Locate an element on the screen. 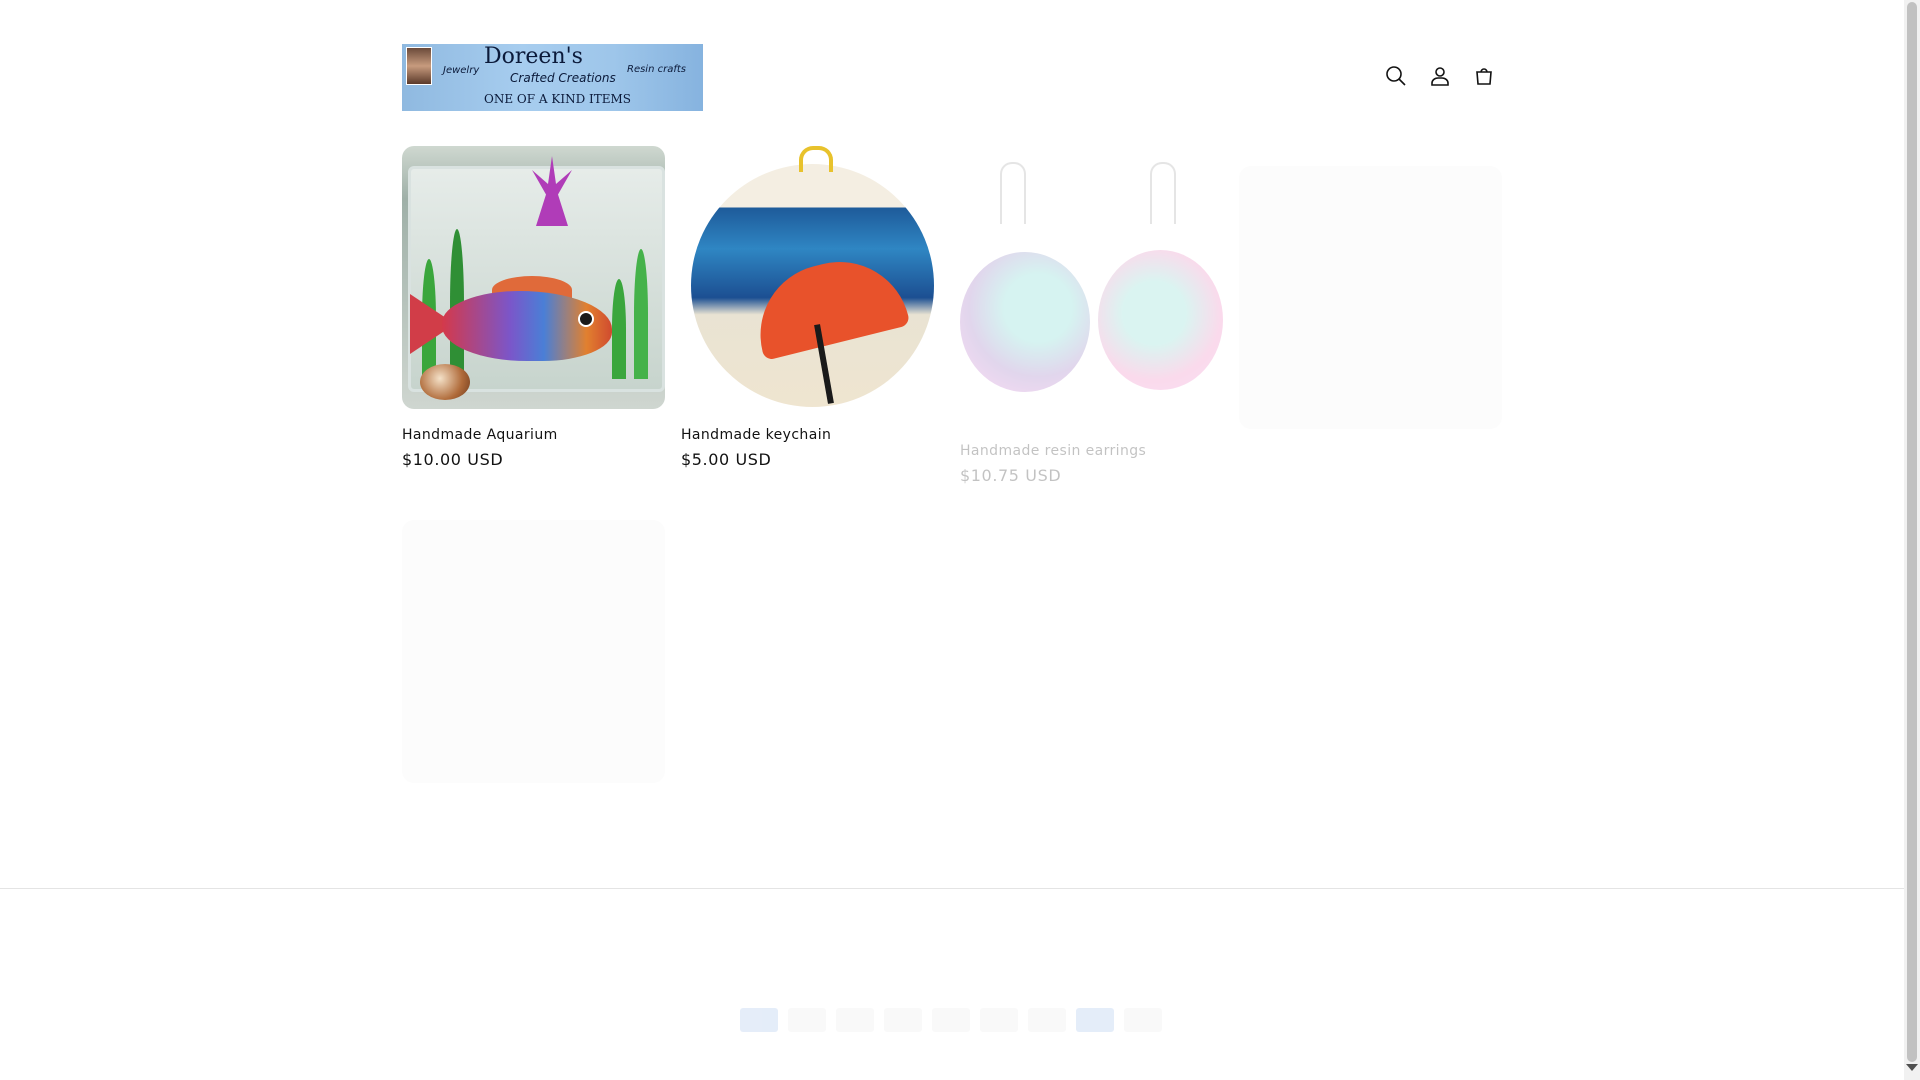 The image size is (1920, 1080). product-card: Handmade resin earrings $10.75 USD is located at coordinates (1091, 323).